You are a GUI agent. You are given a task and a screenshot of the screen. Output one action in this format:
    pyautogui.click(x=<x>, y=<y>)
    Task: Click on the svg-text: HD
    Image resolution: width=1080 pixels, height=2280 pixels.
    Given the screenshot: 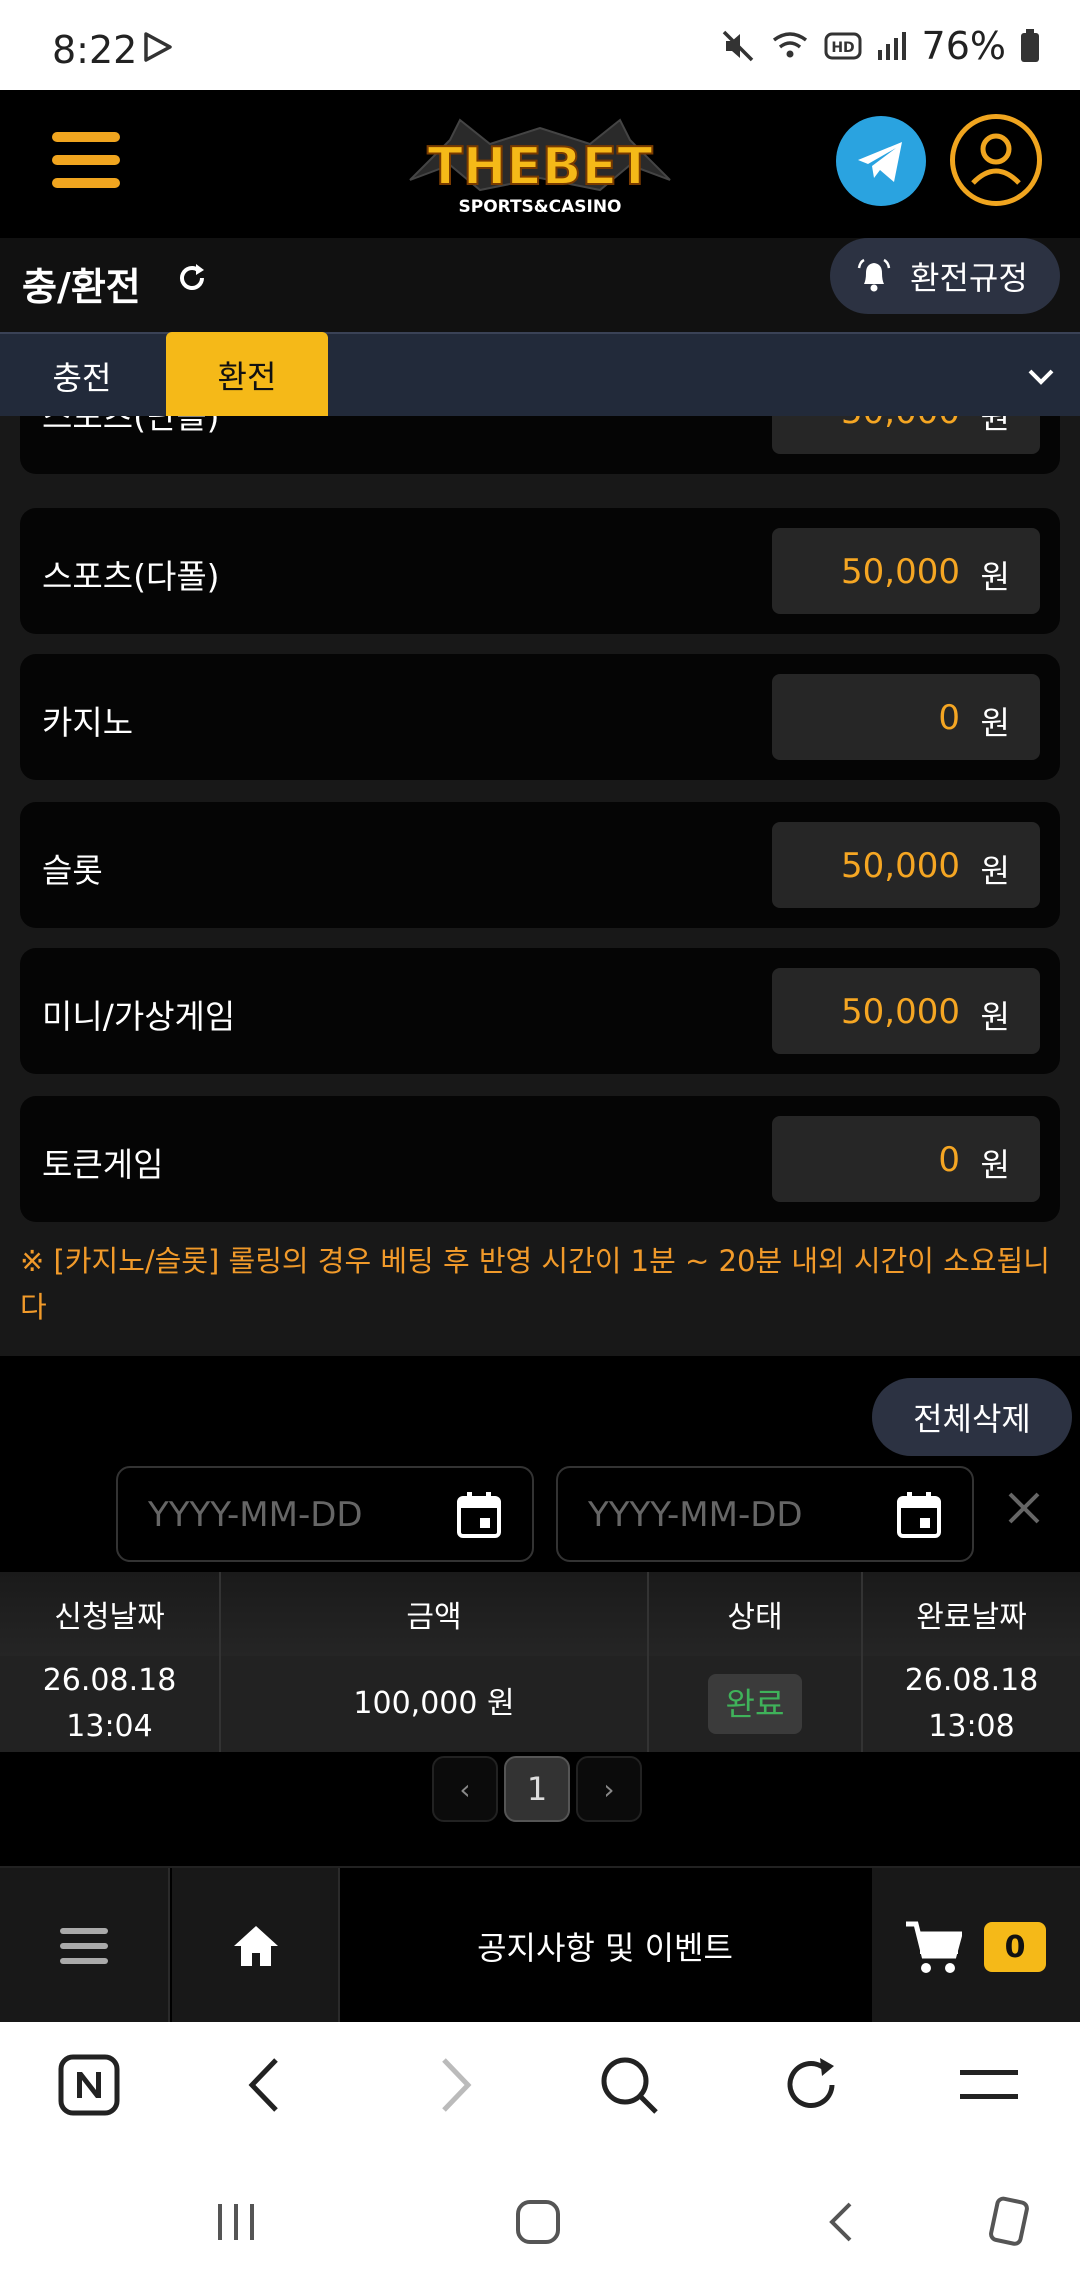 What is the action you would take?
    pyautogui.click(x=842, y=48)
    